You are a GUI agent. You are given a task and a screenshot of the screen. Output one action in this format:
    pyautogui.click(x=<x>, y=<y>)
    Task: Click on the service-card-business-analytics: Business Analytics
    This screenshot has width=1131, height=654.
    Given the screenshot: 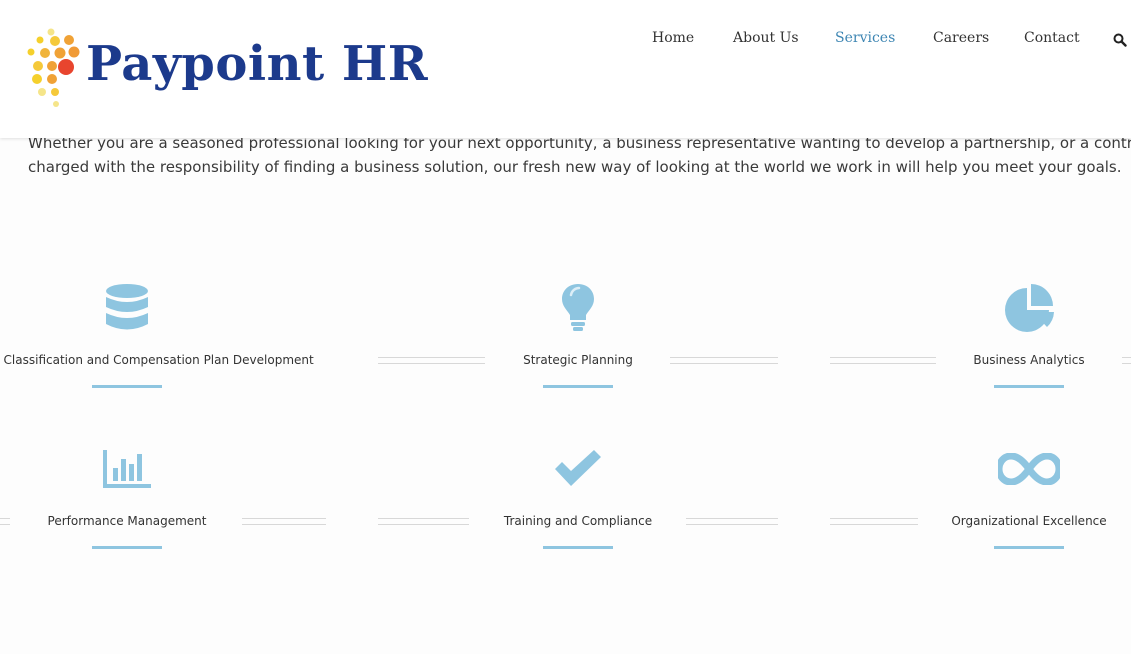 What is the action you would take?
    pyautogui.click(x=1005, y=335)
    